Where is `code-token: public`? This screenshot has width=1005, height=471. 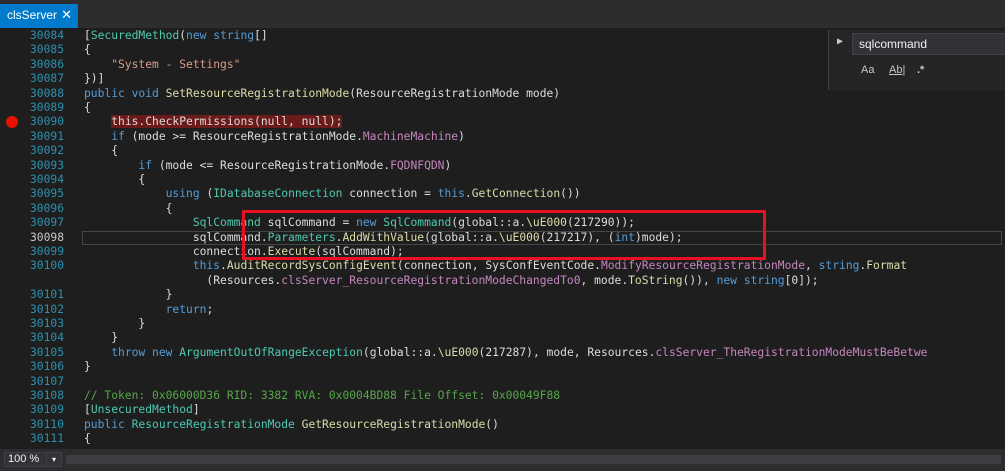 code-token: public is located at coordinates (108, 424).